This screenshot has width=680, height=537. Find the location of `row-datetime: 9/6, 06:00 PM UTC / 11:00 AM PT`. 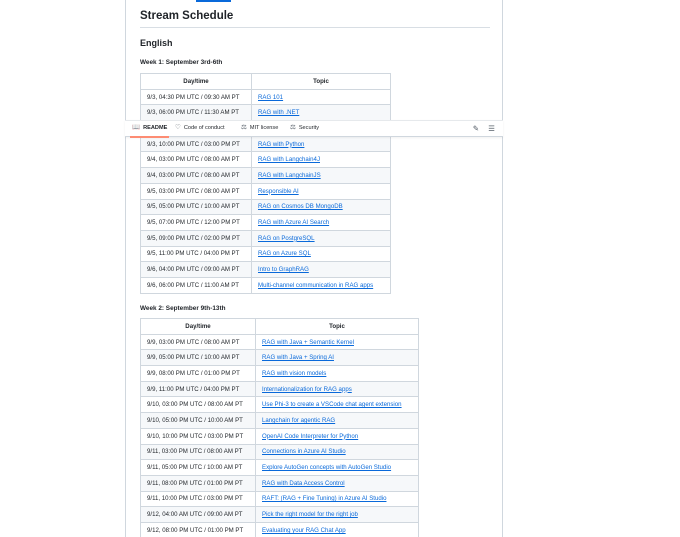

row-datetime: 9/6, 06:00 PM UTC / 11:00 AM PT is located at coordinates (196, 285).